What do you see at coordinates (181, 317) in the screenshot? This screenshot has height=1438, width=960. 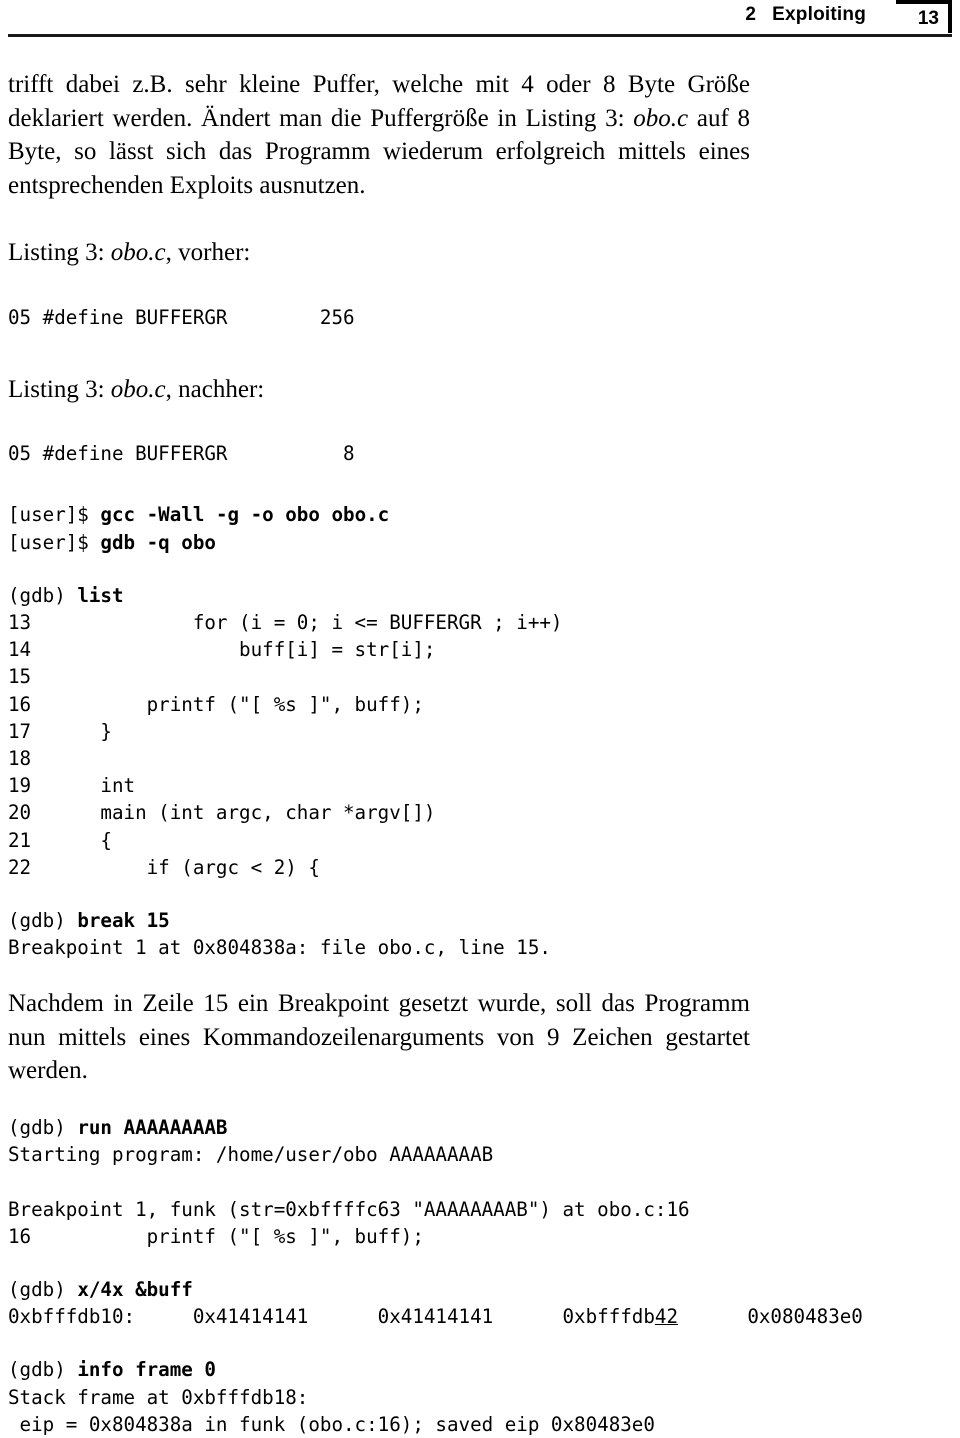 I see `code-listing-before: 05 #define BUFFERGR 256` at bounding box center [181, 317].